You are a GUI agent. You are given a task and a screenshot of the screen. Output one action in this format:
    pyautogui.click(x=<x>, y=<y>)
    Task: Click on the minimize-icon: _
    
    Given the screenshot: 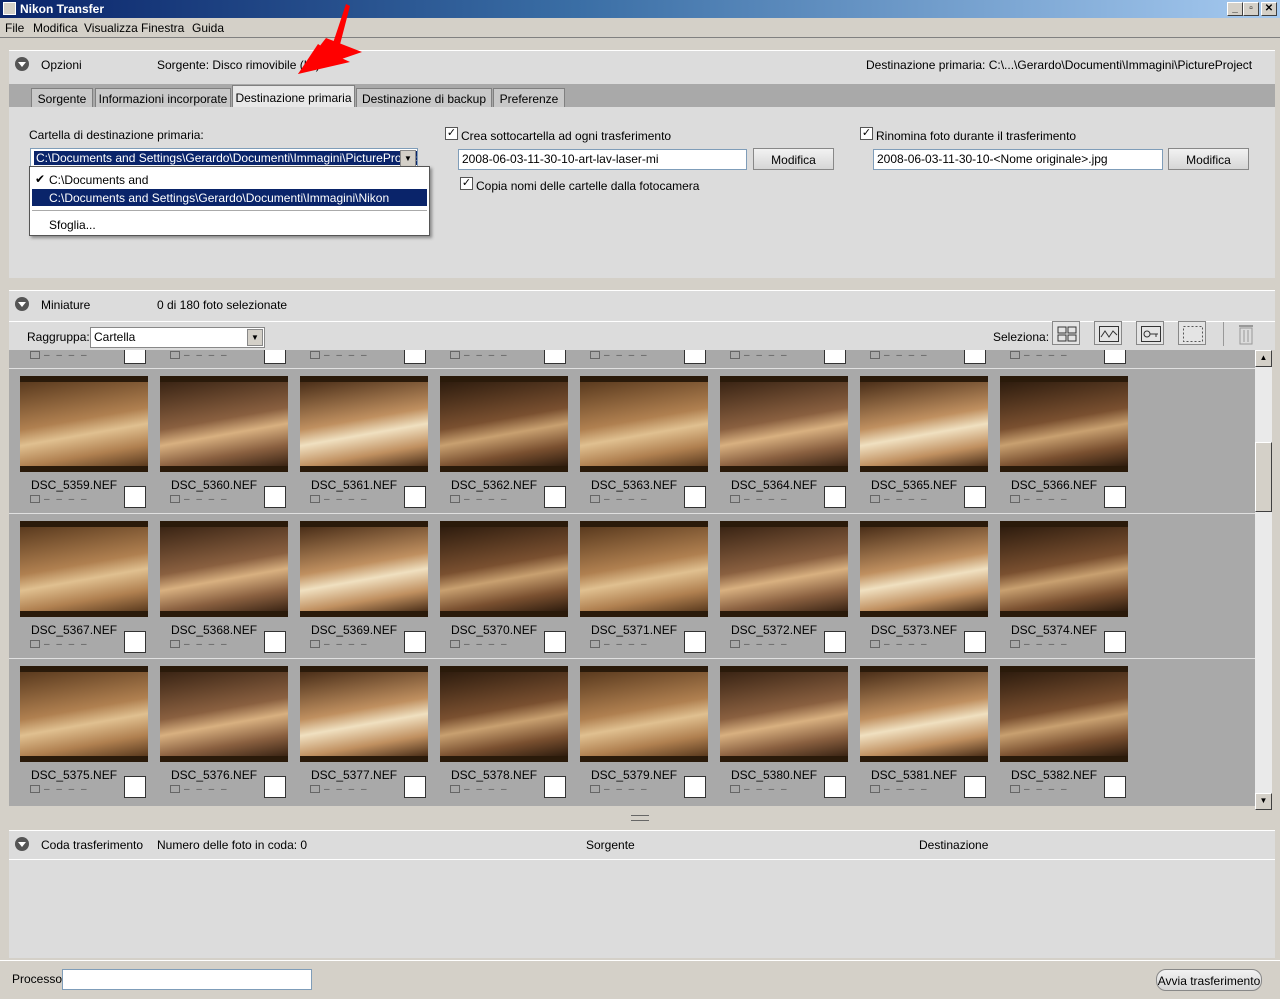 What is the action you would take?
    pyautogui.click(x=1235, y=9)
    